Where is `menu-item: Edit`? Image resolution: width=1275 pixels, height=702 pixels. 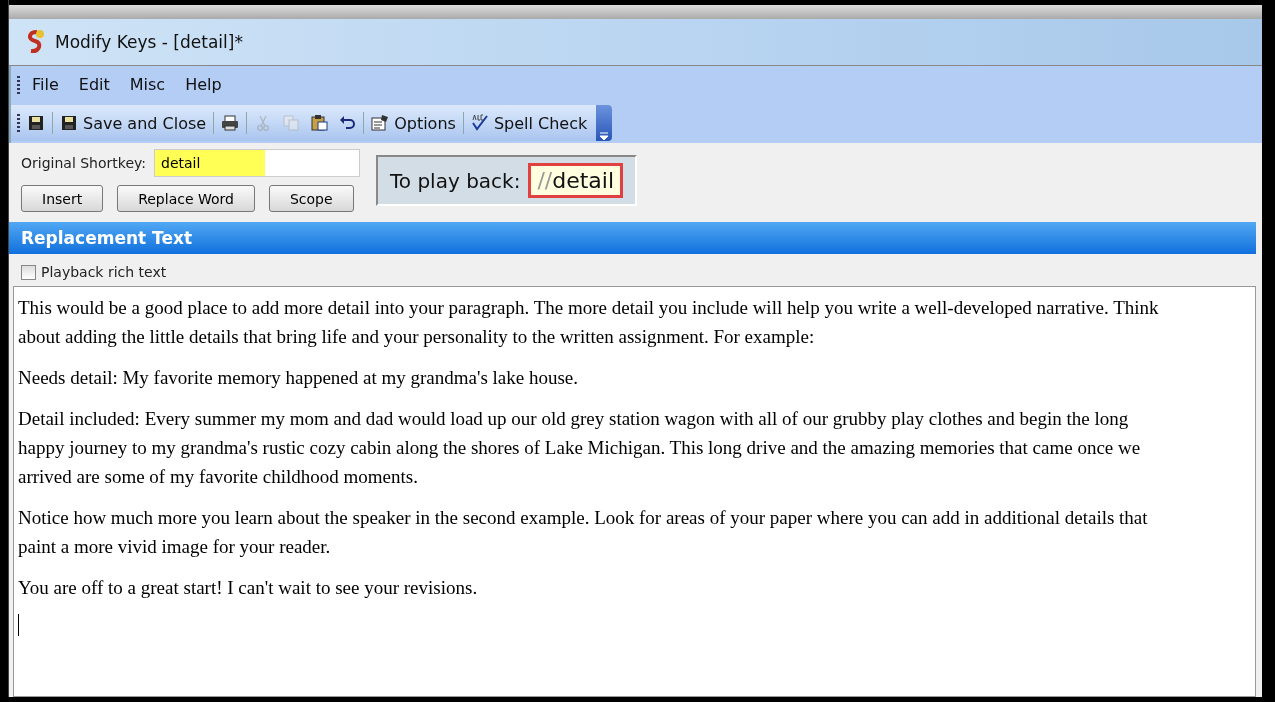 menu-item: Edit is located at coordinates (94, 84).